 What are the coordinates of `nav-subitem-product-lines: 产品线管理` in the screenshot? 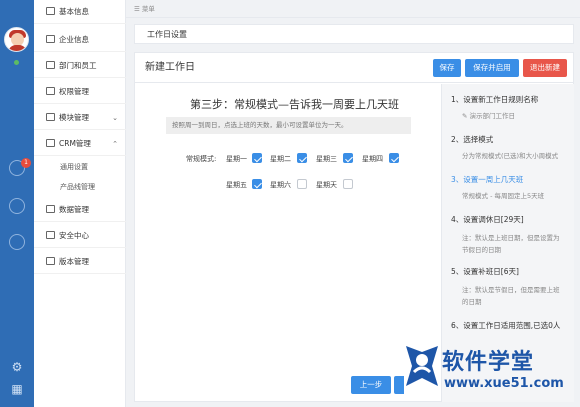 It's located at (80, 187).